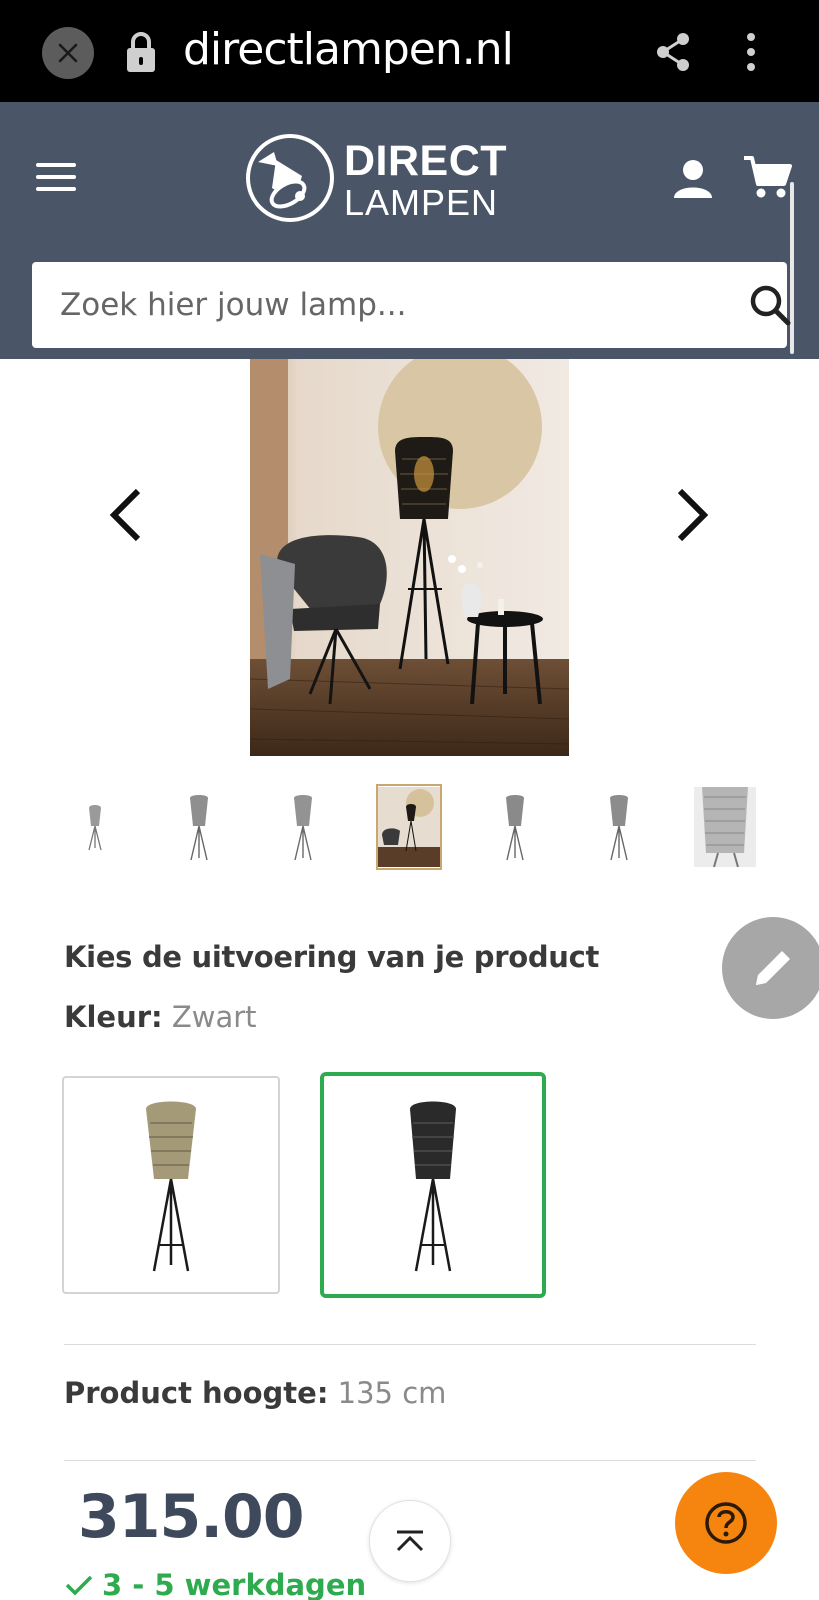 This screenshot has width=819, height=1600. Describe the element at coordinates (348, 49) in the screenshot. I see `url-bar: directlampen.nl` at that location.